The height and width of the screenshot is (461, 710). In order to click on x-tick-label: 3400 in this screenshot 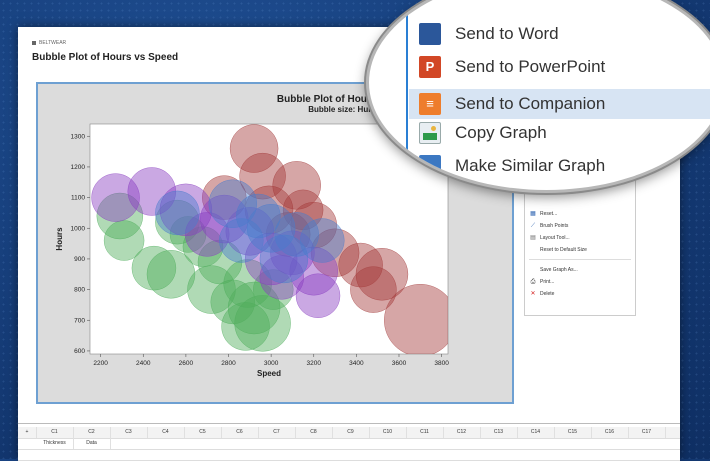, I will do `click(356, 363)`.